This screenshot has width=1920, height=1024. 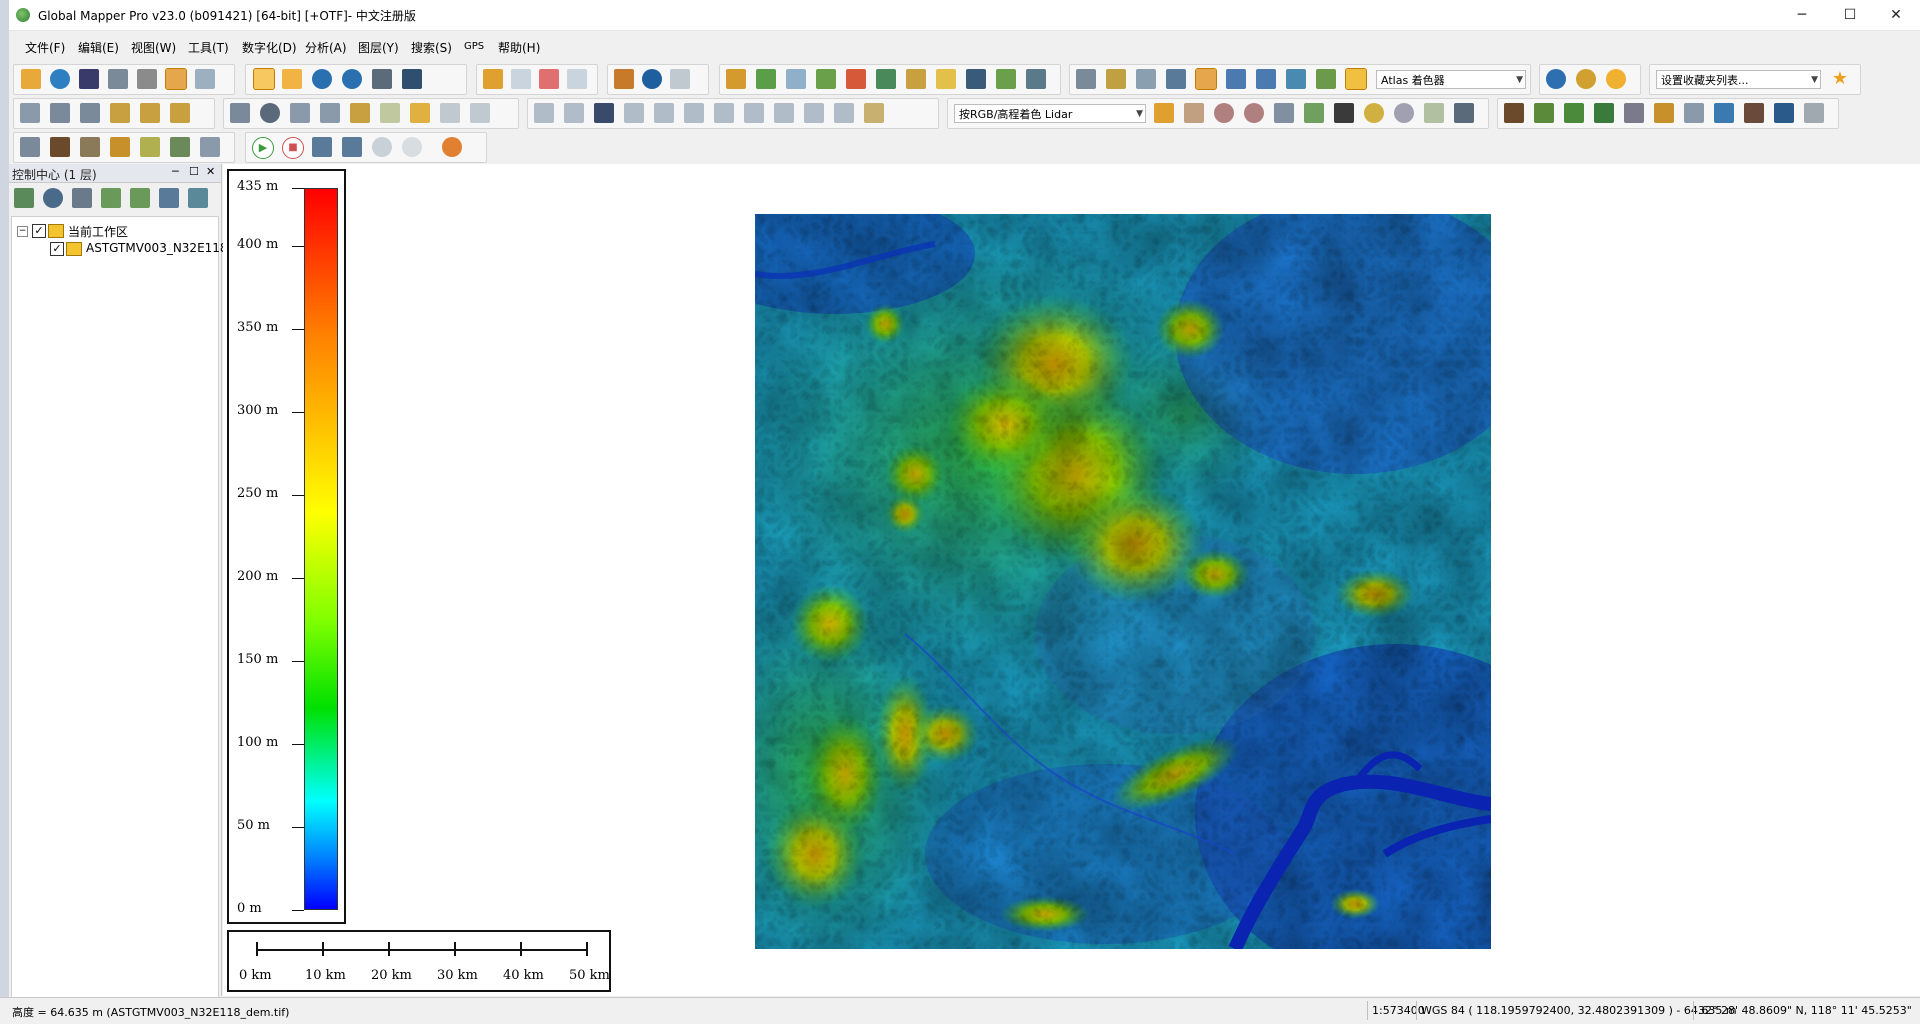 I want to click on building-icon, so click(x=1634, y=113).